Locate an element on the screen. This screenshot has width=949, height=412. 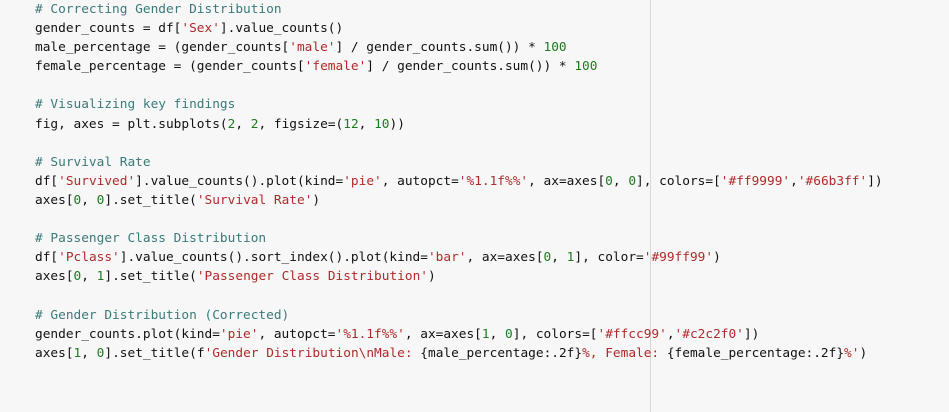
code-token: 'male' is located at coordinates (312, 48).